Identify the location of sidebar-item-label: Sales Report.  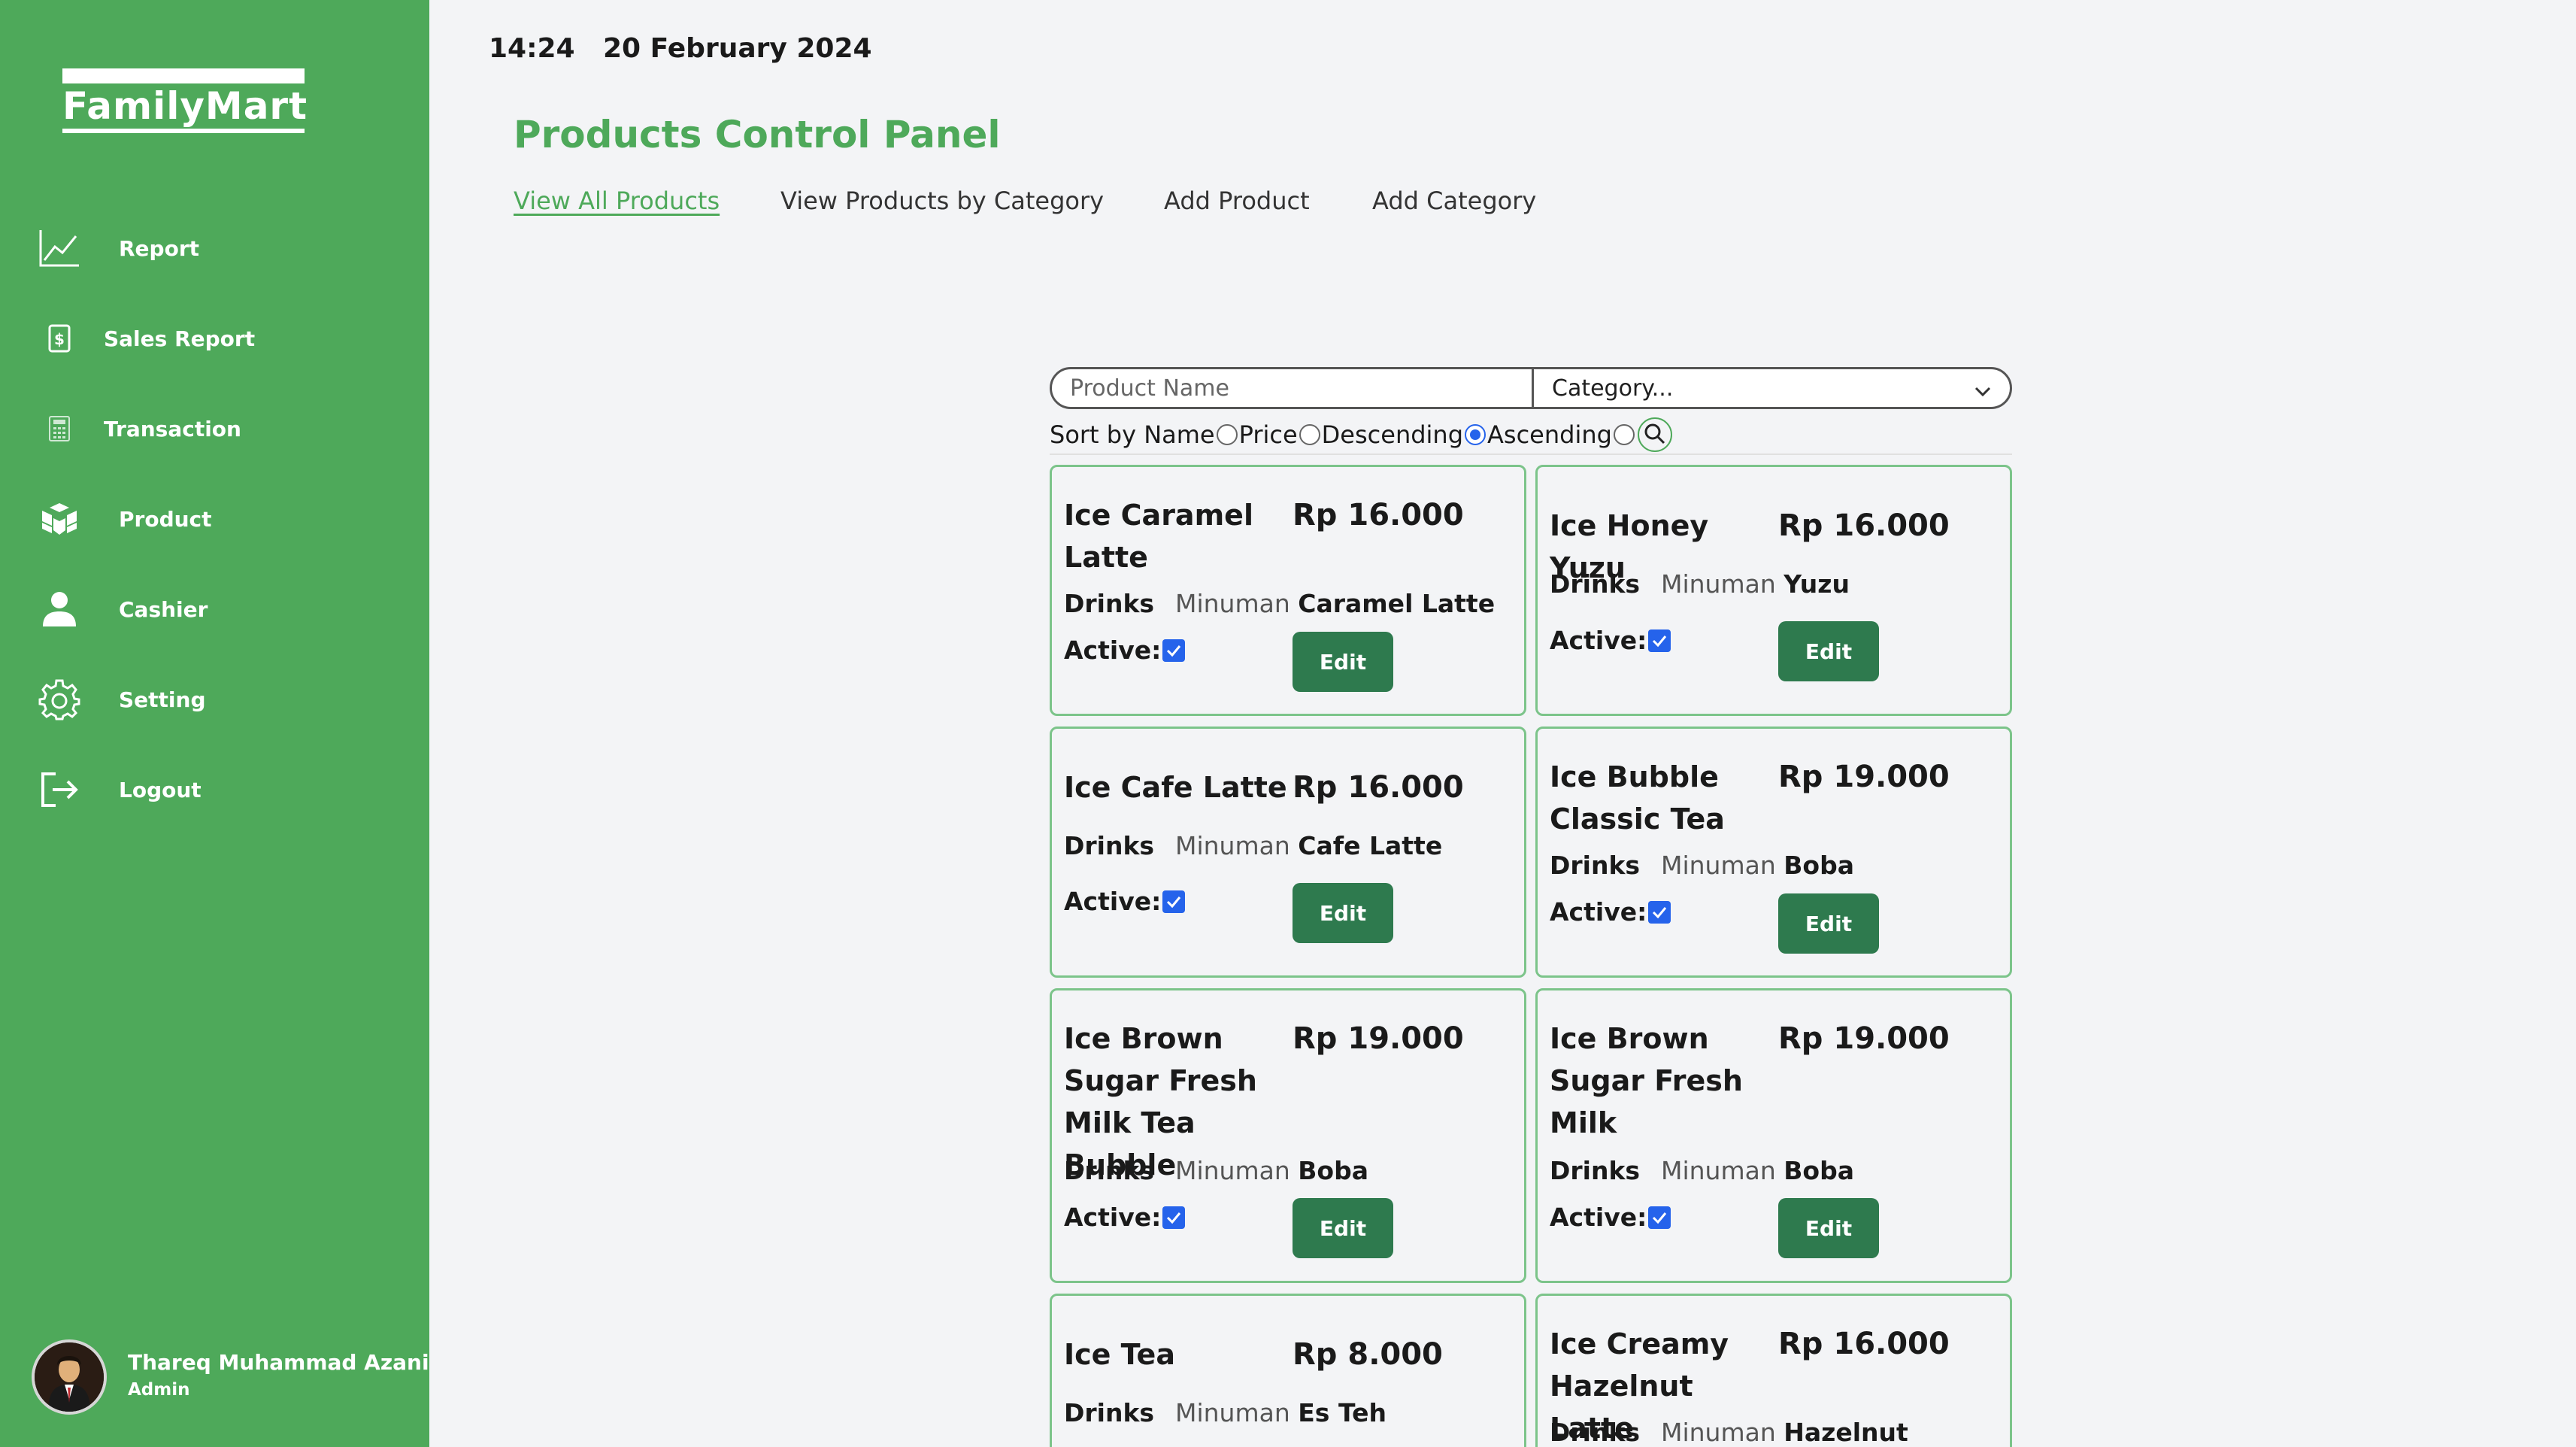
(180, 338).